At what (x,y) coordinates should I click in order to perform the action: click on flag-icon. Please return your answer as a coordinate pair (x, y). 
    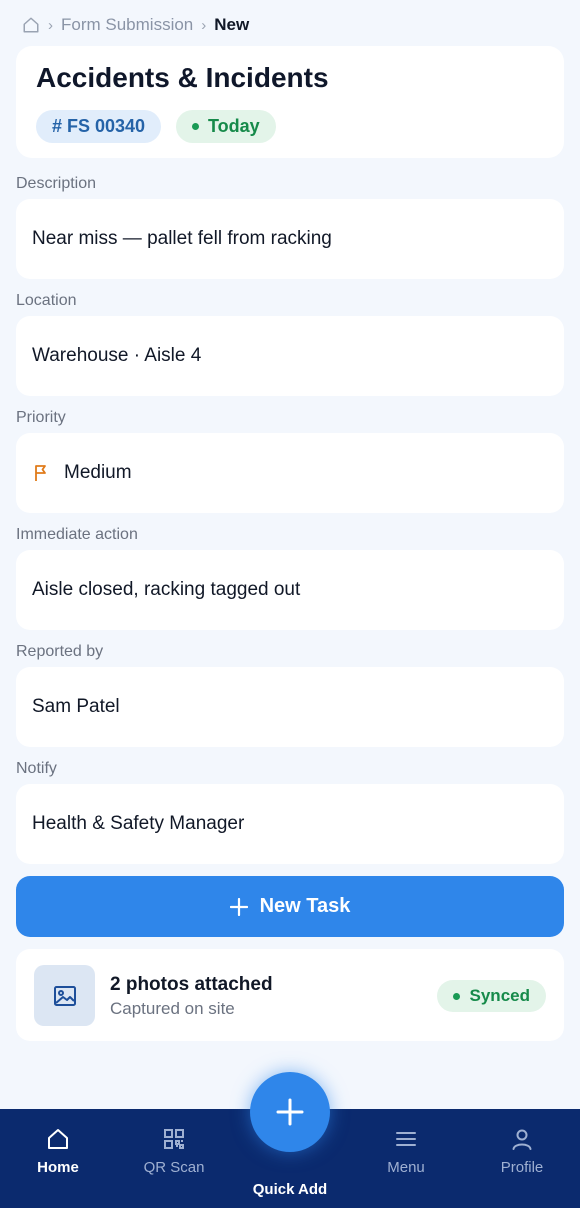
    Looking at the image, I should click on (41, 473).